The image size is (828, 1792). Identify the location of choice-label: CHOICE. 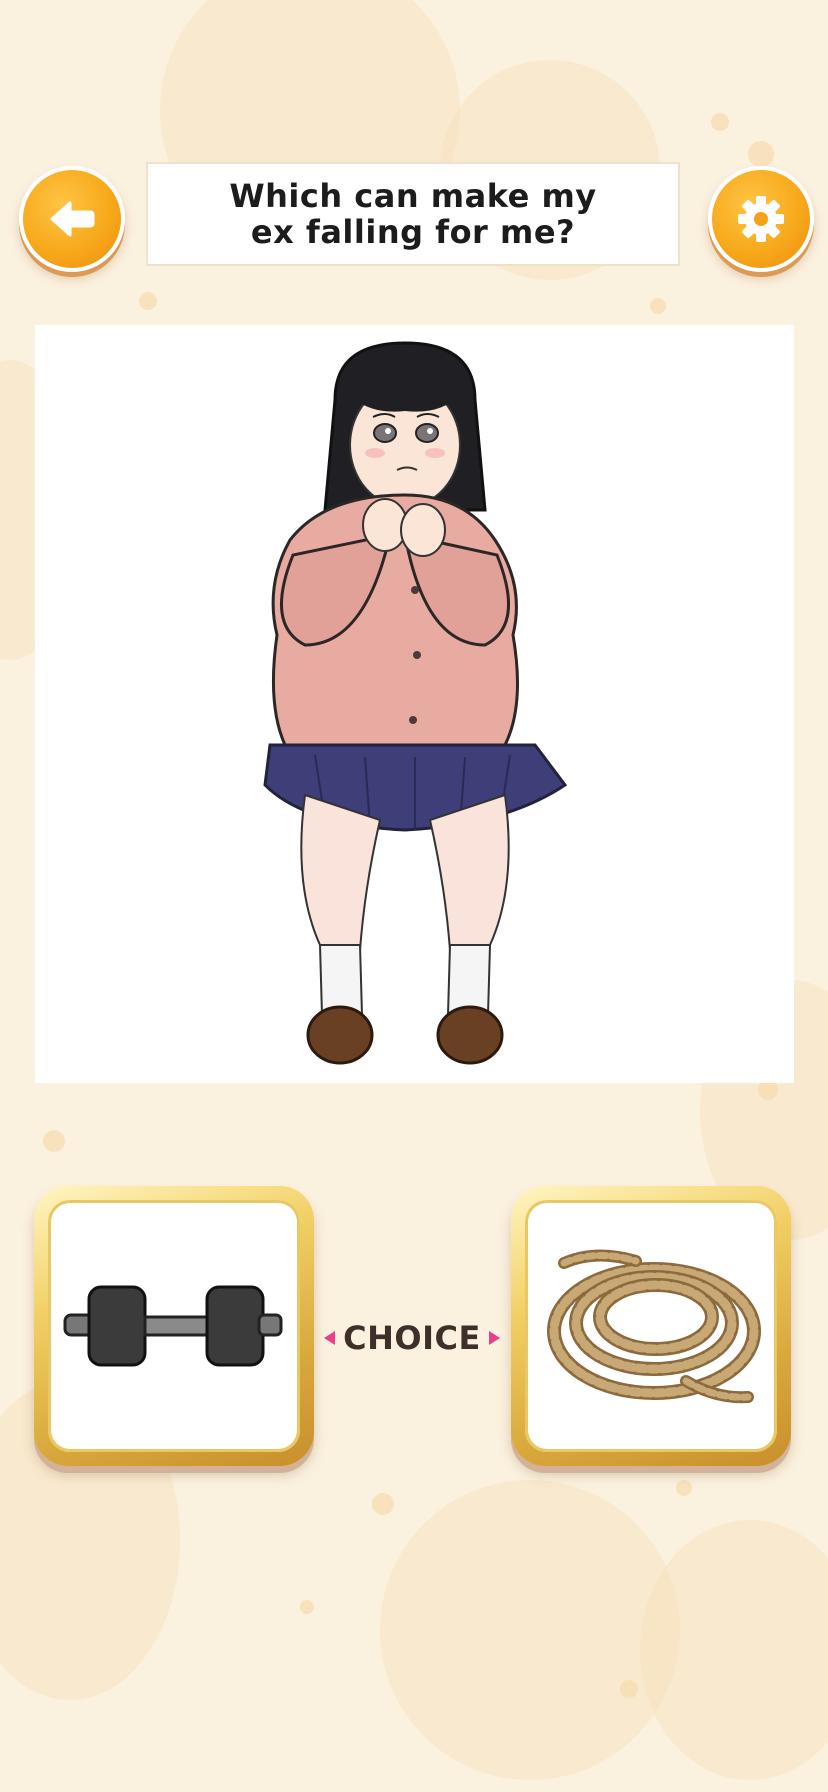
(412, 1338).